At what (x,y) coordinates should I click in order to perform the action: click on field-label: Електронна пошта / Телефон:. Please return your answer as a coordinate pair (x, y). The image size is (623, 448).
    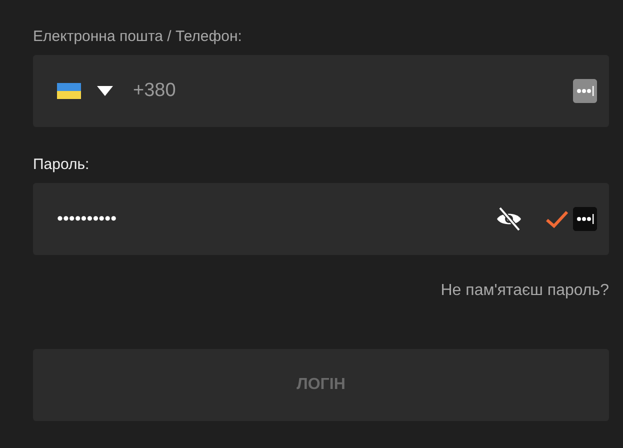
    Looking at the image, I should click on (138, 37).